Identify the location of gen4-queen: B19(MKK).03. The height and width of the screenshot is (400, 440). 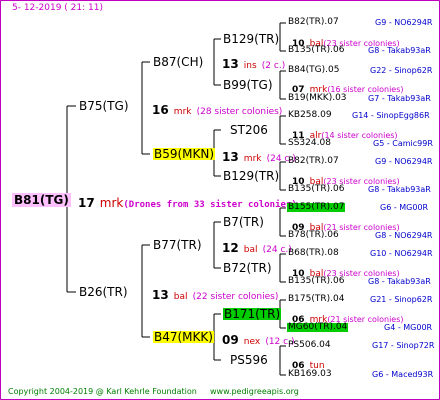
(317, 98).